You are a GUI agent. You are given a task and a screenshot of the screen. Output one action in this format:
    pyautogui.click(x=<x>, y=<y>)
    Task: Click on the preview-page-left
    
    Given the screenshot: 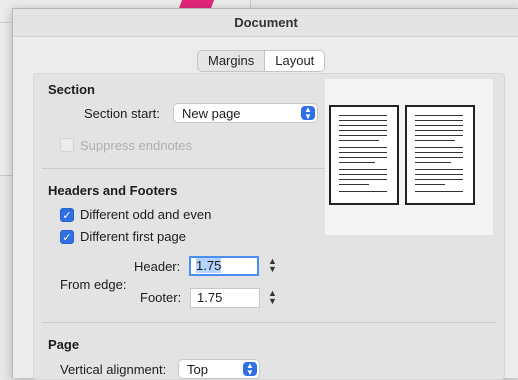 What is the action you would take?
    pyautogui.click(x=364, y=155)
    